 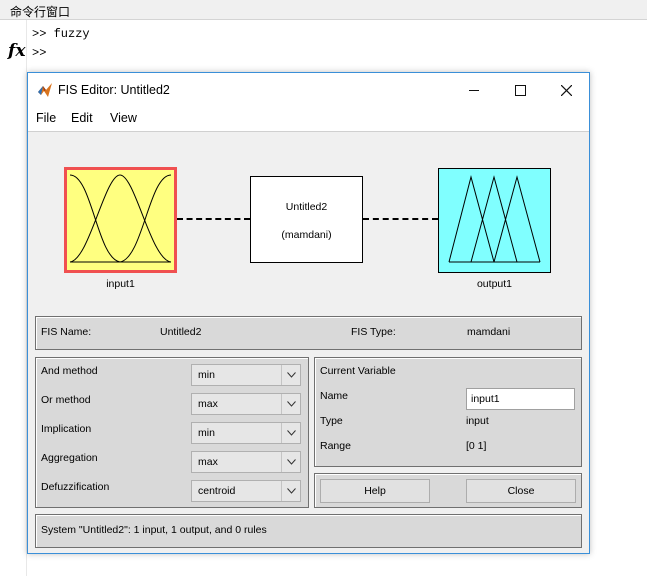 I want to click on close-icon, so click(x=566, y=90).